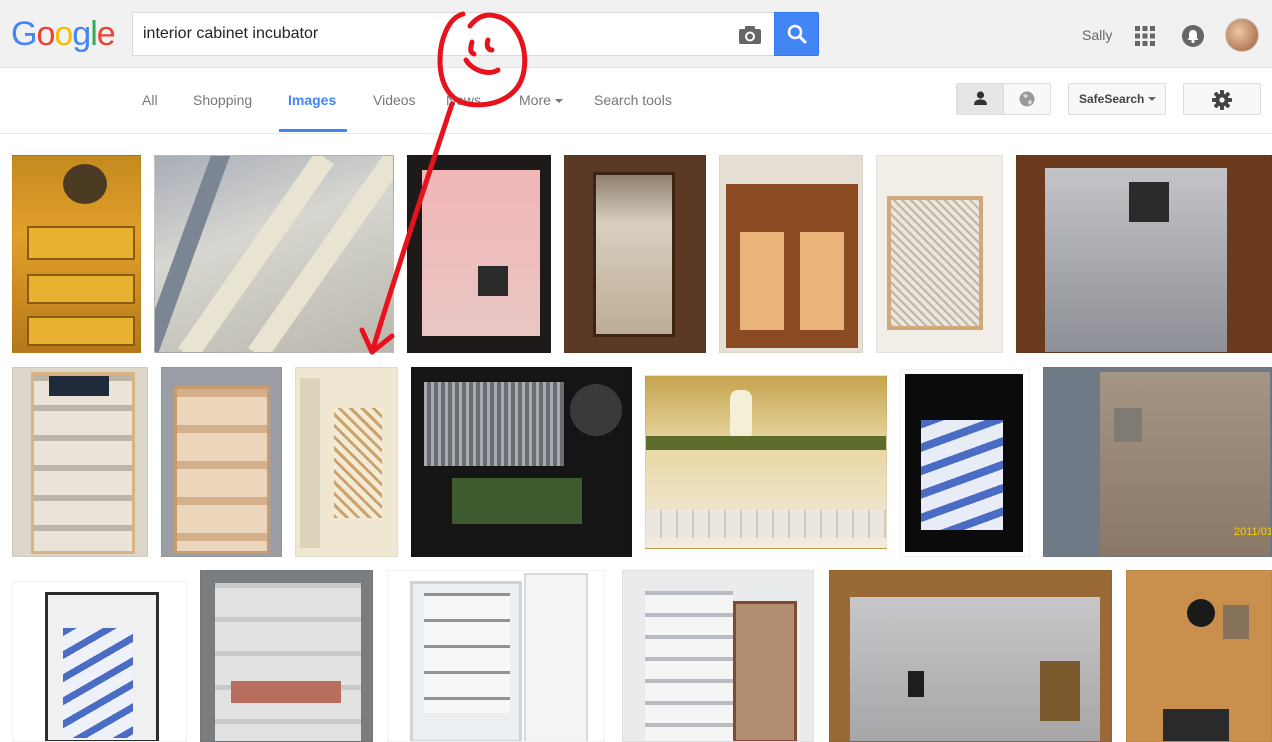 The width and height of the screenshot is (1272, 742). I want to click on person-icon, so click(980, 98).